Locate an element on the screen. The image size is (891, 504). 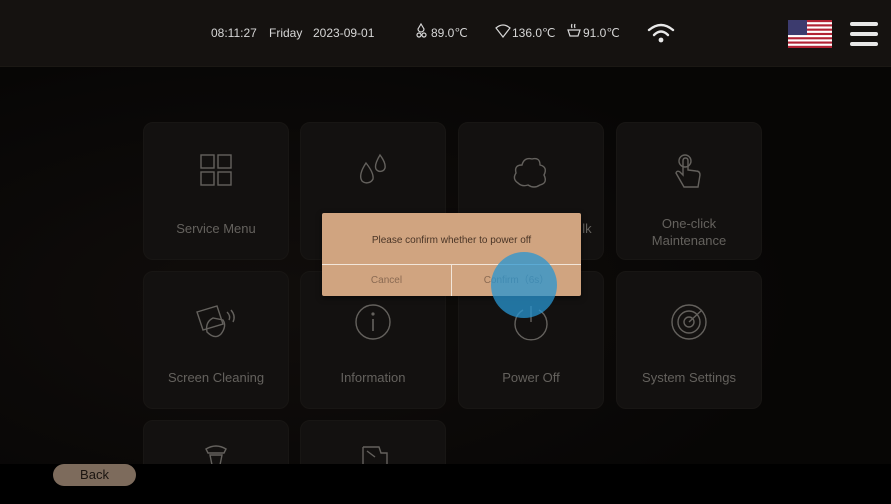
tile-label: Information is located at coordinates (373, 377).